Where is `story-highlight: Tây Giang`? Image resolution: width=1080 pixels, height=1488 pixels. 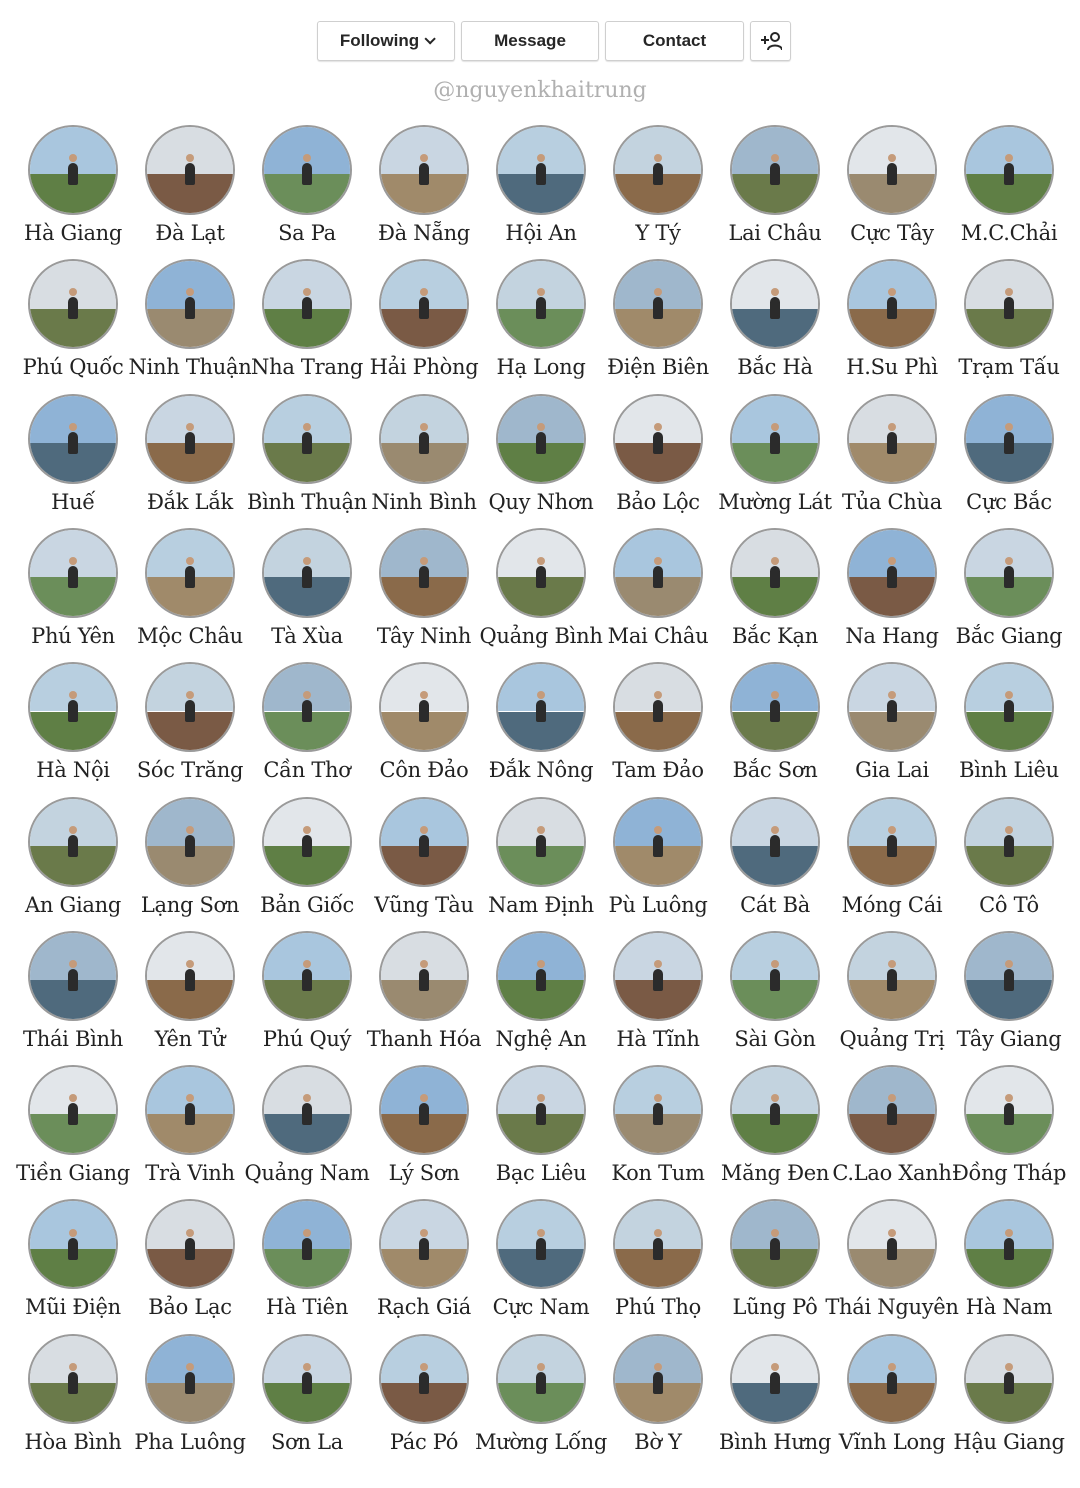 story-highlight: Tây Giang is located at coordinates (1009, 995).